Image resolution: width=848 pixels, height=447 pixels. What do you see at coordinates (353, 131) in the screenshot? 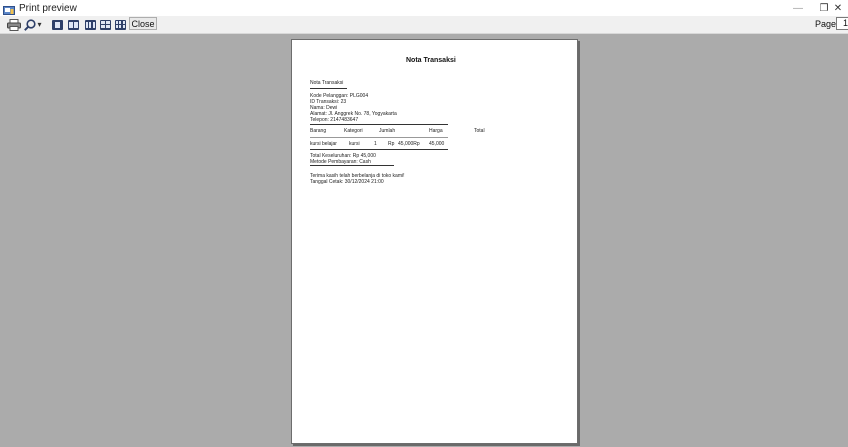
I see `table-header-kategori: Kategori` at bounding box center [353, 131].